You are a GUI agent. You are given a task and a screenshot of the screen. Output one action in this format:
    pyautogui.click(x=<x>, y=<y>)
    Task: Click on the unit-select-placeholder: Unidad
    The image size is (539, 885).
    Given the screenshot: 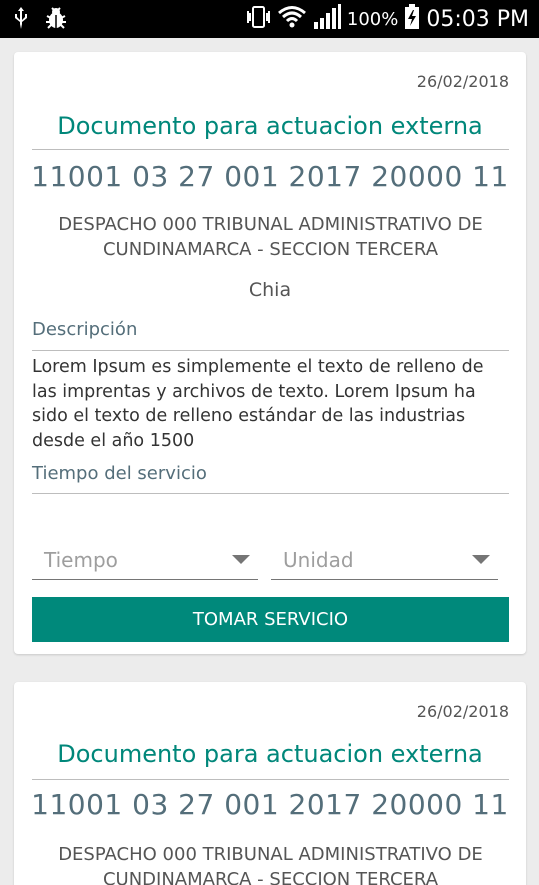 What is the action you would take?
    pyautogui.click(x=318, y=560)
    